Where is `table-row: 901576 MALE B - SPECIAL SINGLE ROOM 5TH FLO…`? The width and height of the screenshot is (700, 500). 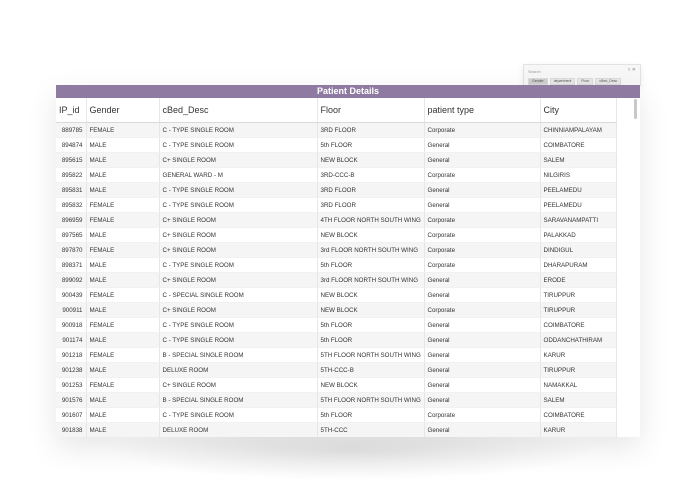 table-row: 901576 MALE B - SPECIAL SINGLE ROOM 5TH FLO… is located at coordinates (336, 400).